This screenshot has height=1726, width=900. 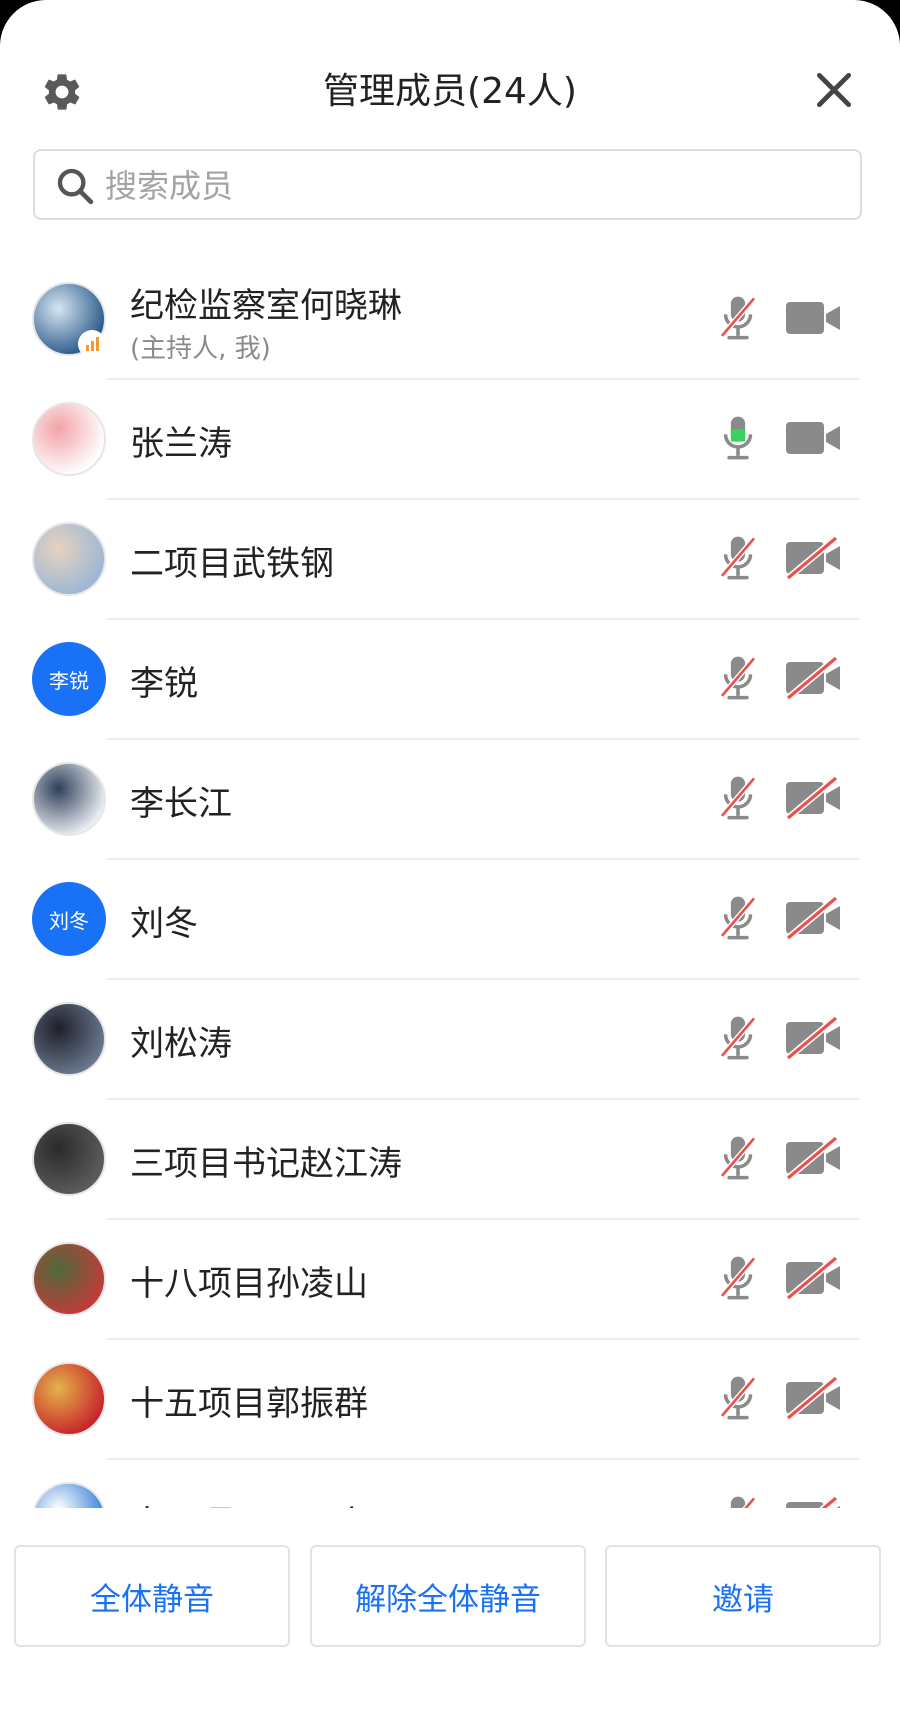 What do you see at coordinates (69, 919) in the screenshot?
I see `avatar: 刘冬` at bounding box center [69, 919].